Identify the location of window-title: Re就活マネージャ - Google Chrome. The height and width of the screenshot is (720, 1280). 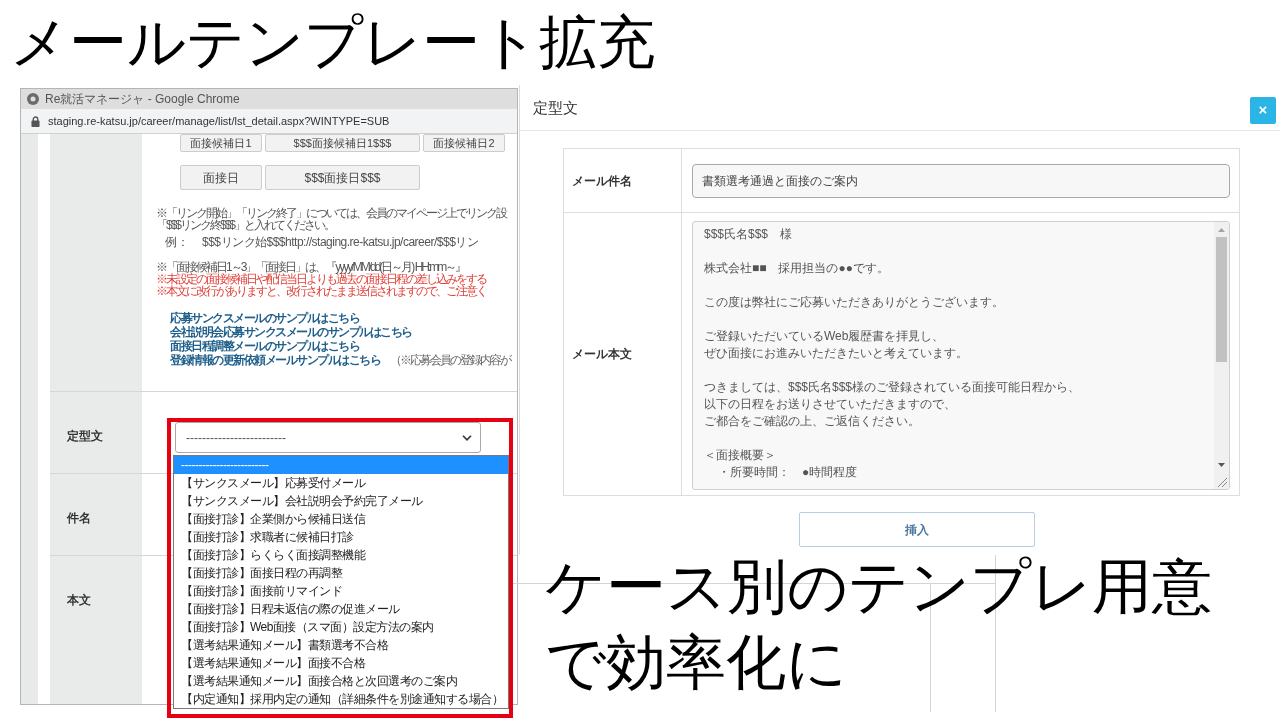
(142, 99).